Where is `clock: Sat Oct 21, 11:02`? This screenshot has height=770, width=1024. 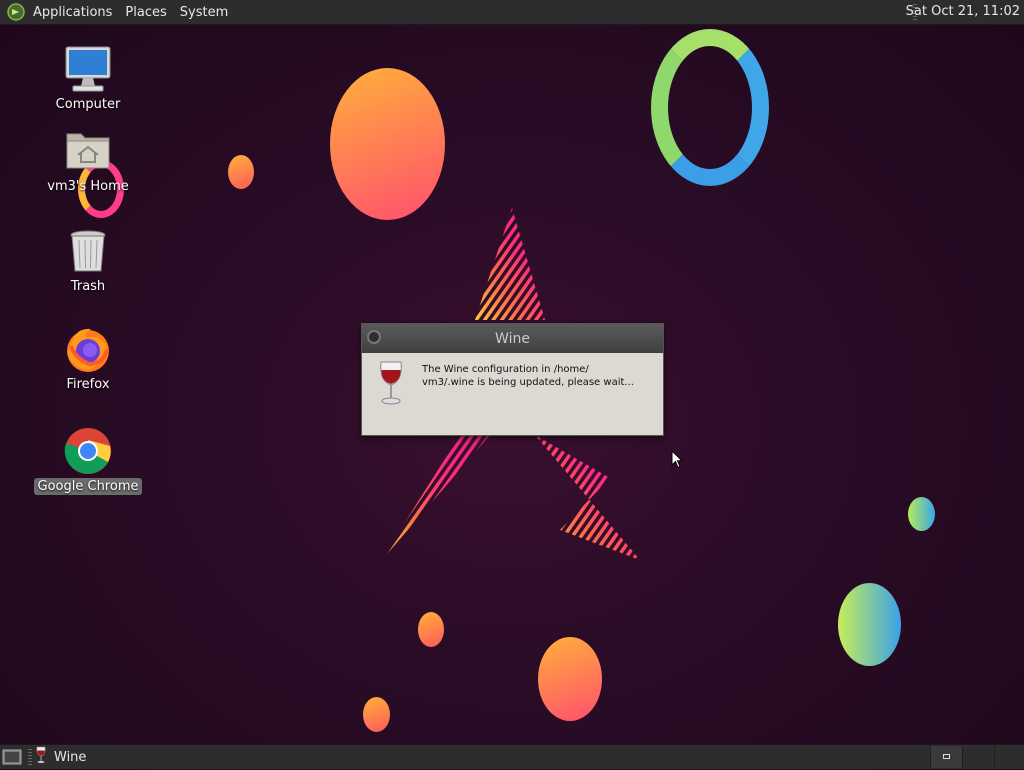
clock: Sat Oct 21, 11:02 is located at coordinates (963, 11).